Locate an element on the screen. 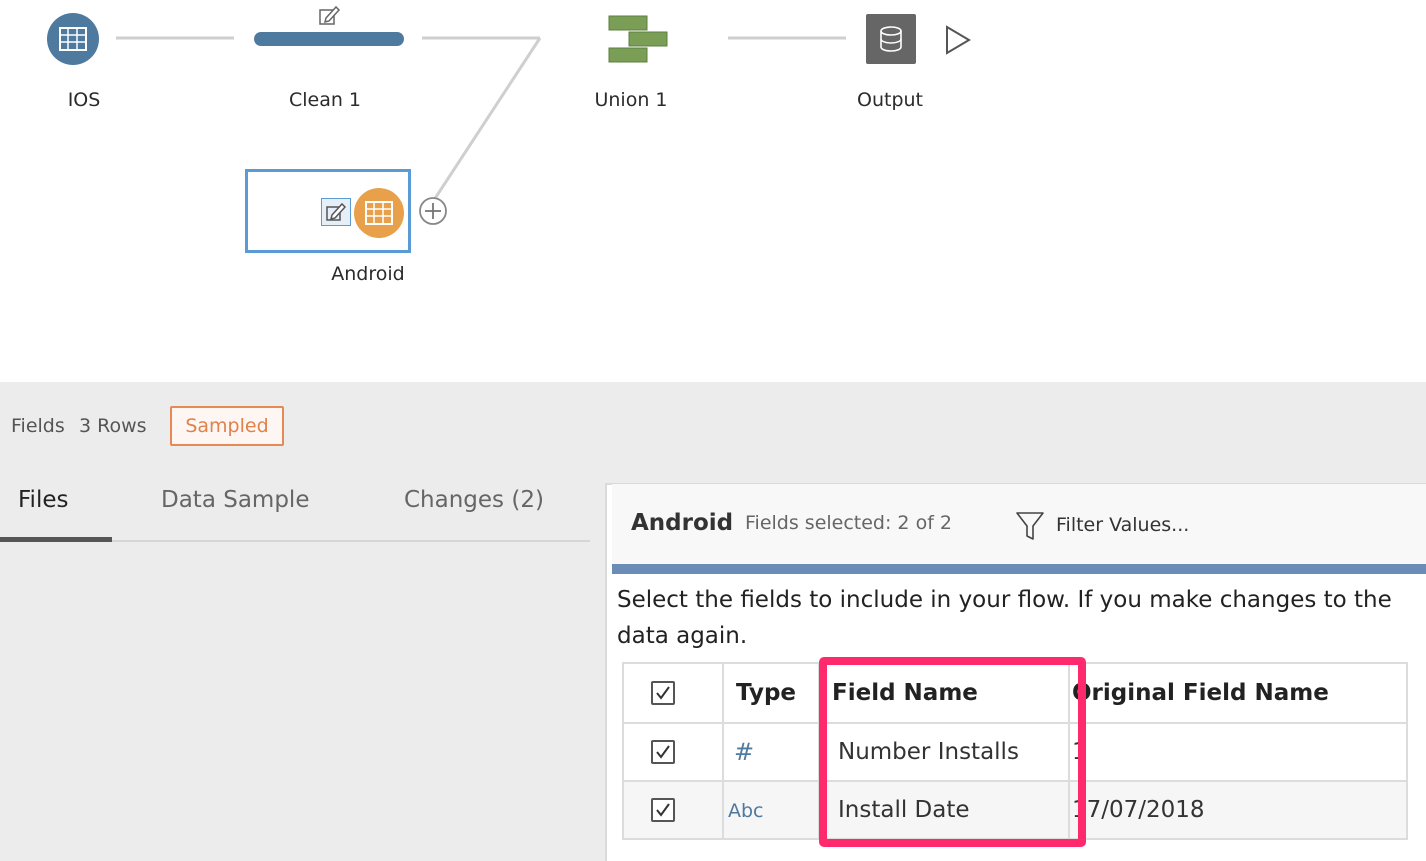 This screenshot has width=1426, height=861. union-node-label: Union 1 is located at coordinates (631, 100).